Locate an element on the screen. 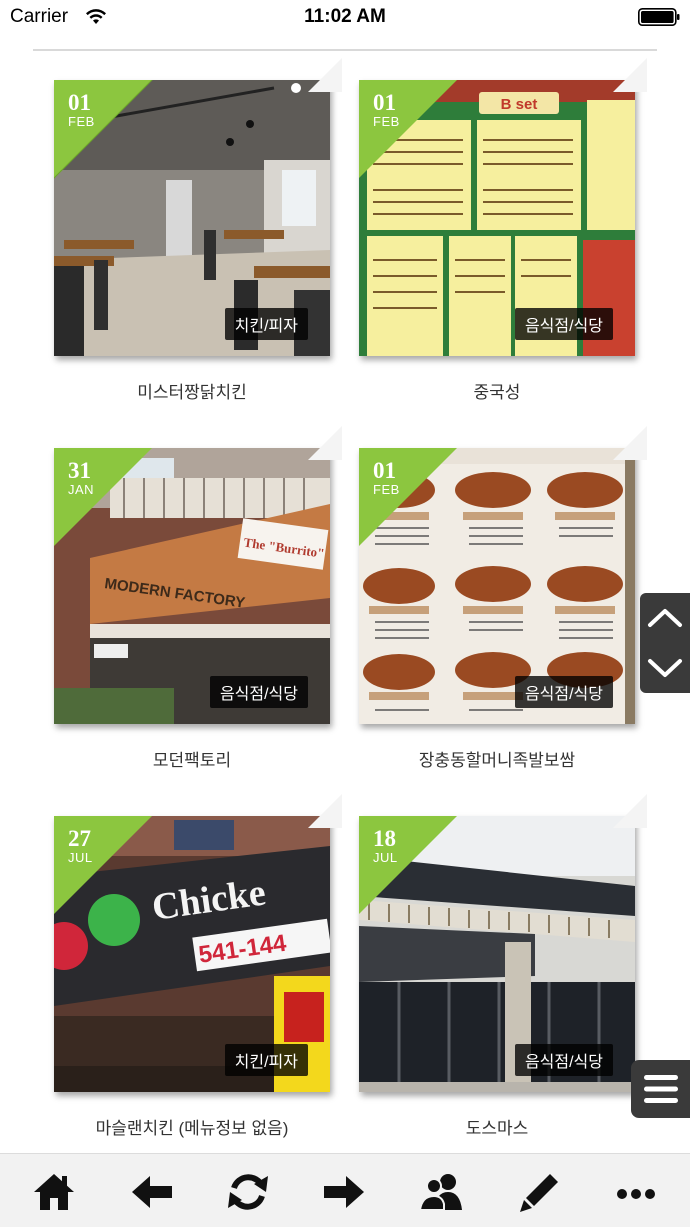 Image resolution: width=690 pixels, height=1227 pixels. date-day: 31 is located at coordinates (79, 470).